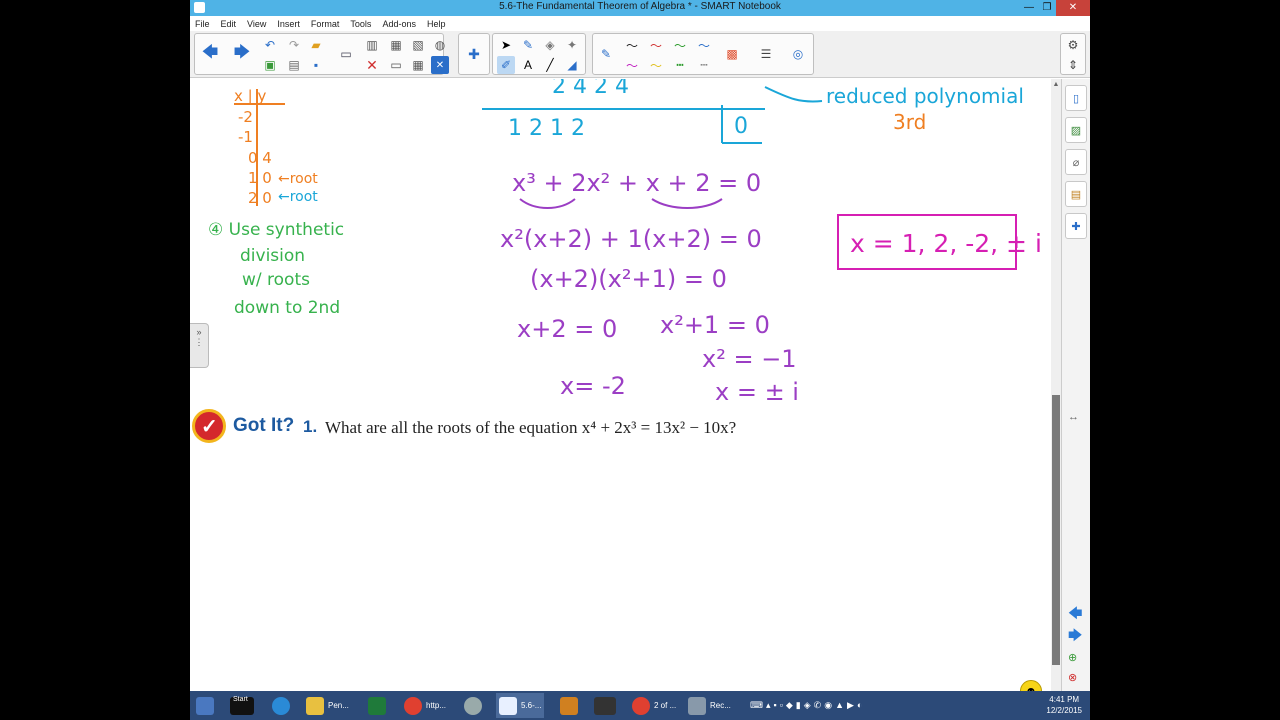 The image size is (1280, 720). What do you see at coordinates (346, 54) in the screenshot?
I see `screen-shade-icon: ▭` at bounding box center [346, 54].